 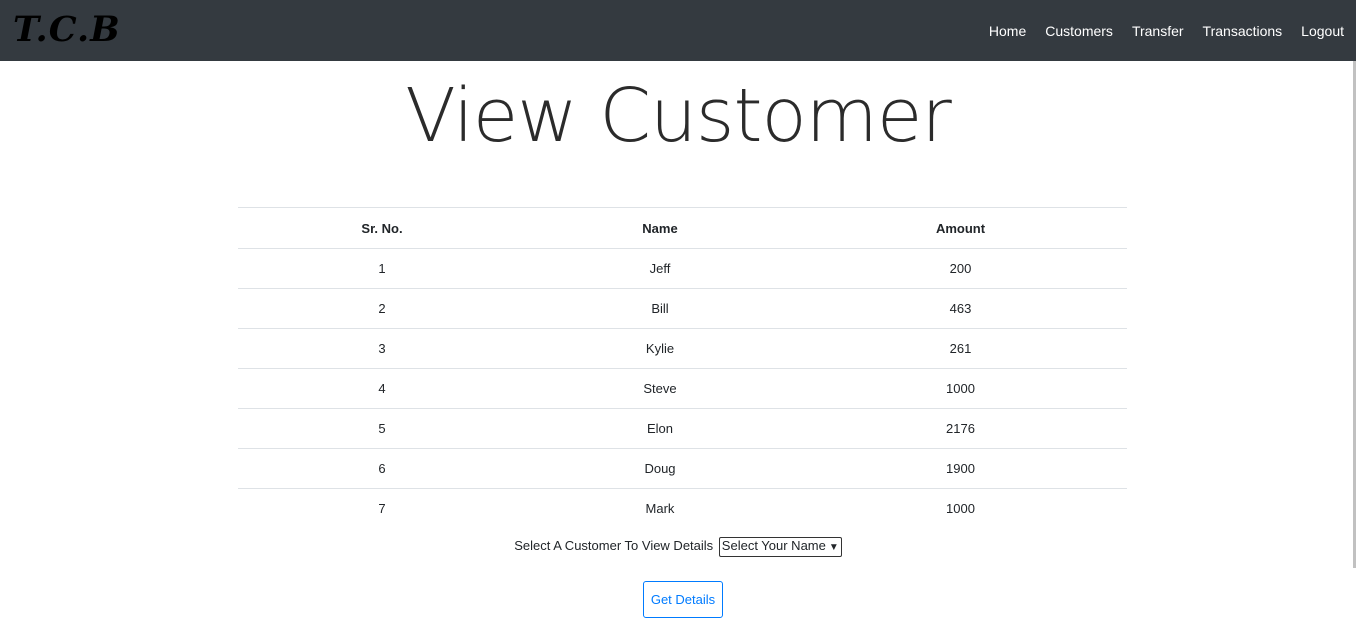 I want to click on column-header-sr-no: Sr. No., so click(x=382, y=228).